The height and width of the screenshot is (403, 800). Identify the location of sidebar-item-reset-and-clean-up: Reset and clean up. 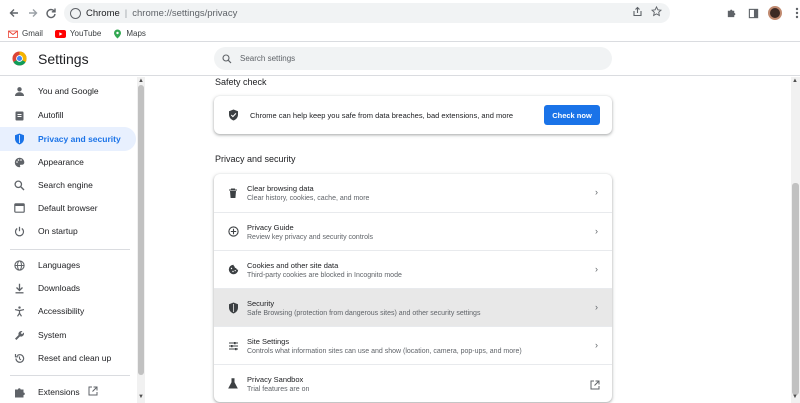
(68, 358).